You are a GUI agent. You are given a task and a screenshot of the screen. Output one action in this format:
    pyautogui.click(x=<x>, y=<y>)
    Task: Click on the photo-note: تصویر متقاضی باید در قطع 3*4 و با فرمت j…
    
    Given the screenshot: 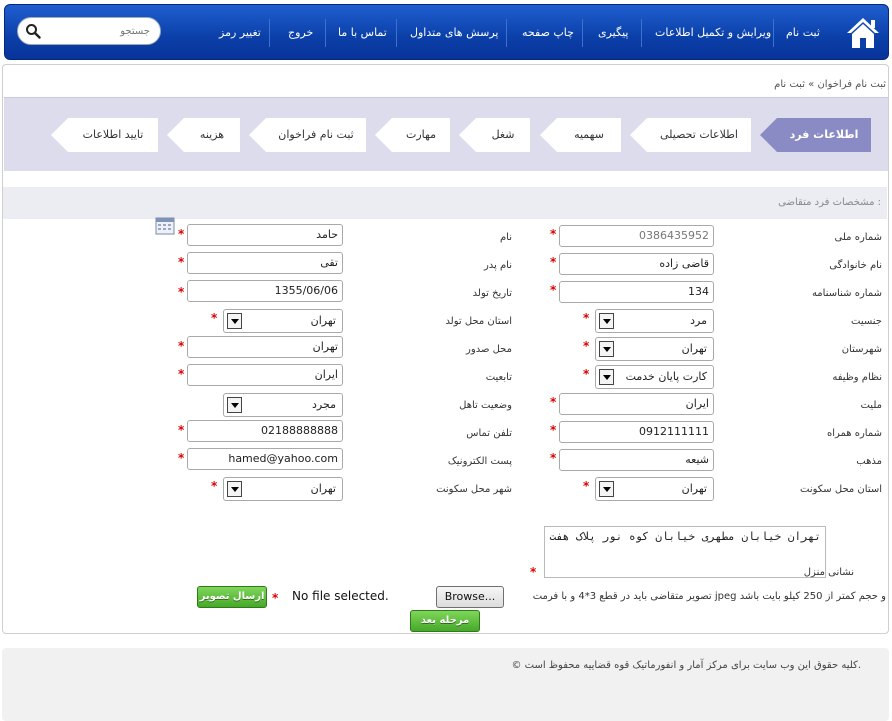 What is the action you would take?
    pyautogui.click(x=709, y=596)
    